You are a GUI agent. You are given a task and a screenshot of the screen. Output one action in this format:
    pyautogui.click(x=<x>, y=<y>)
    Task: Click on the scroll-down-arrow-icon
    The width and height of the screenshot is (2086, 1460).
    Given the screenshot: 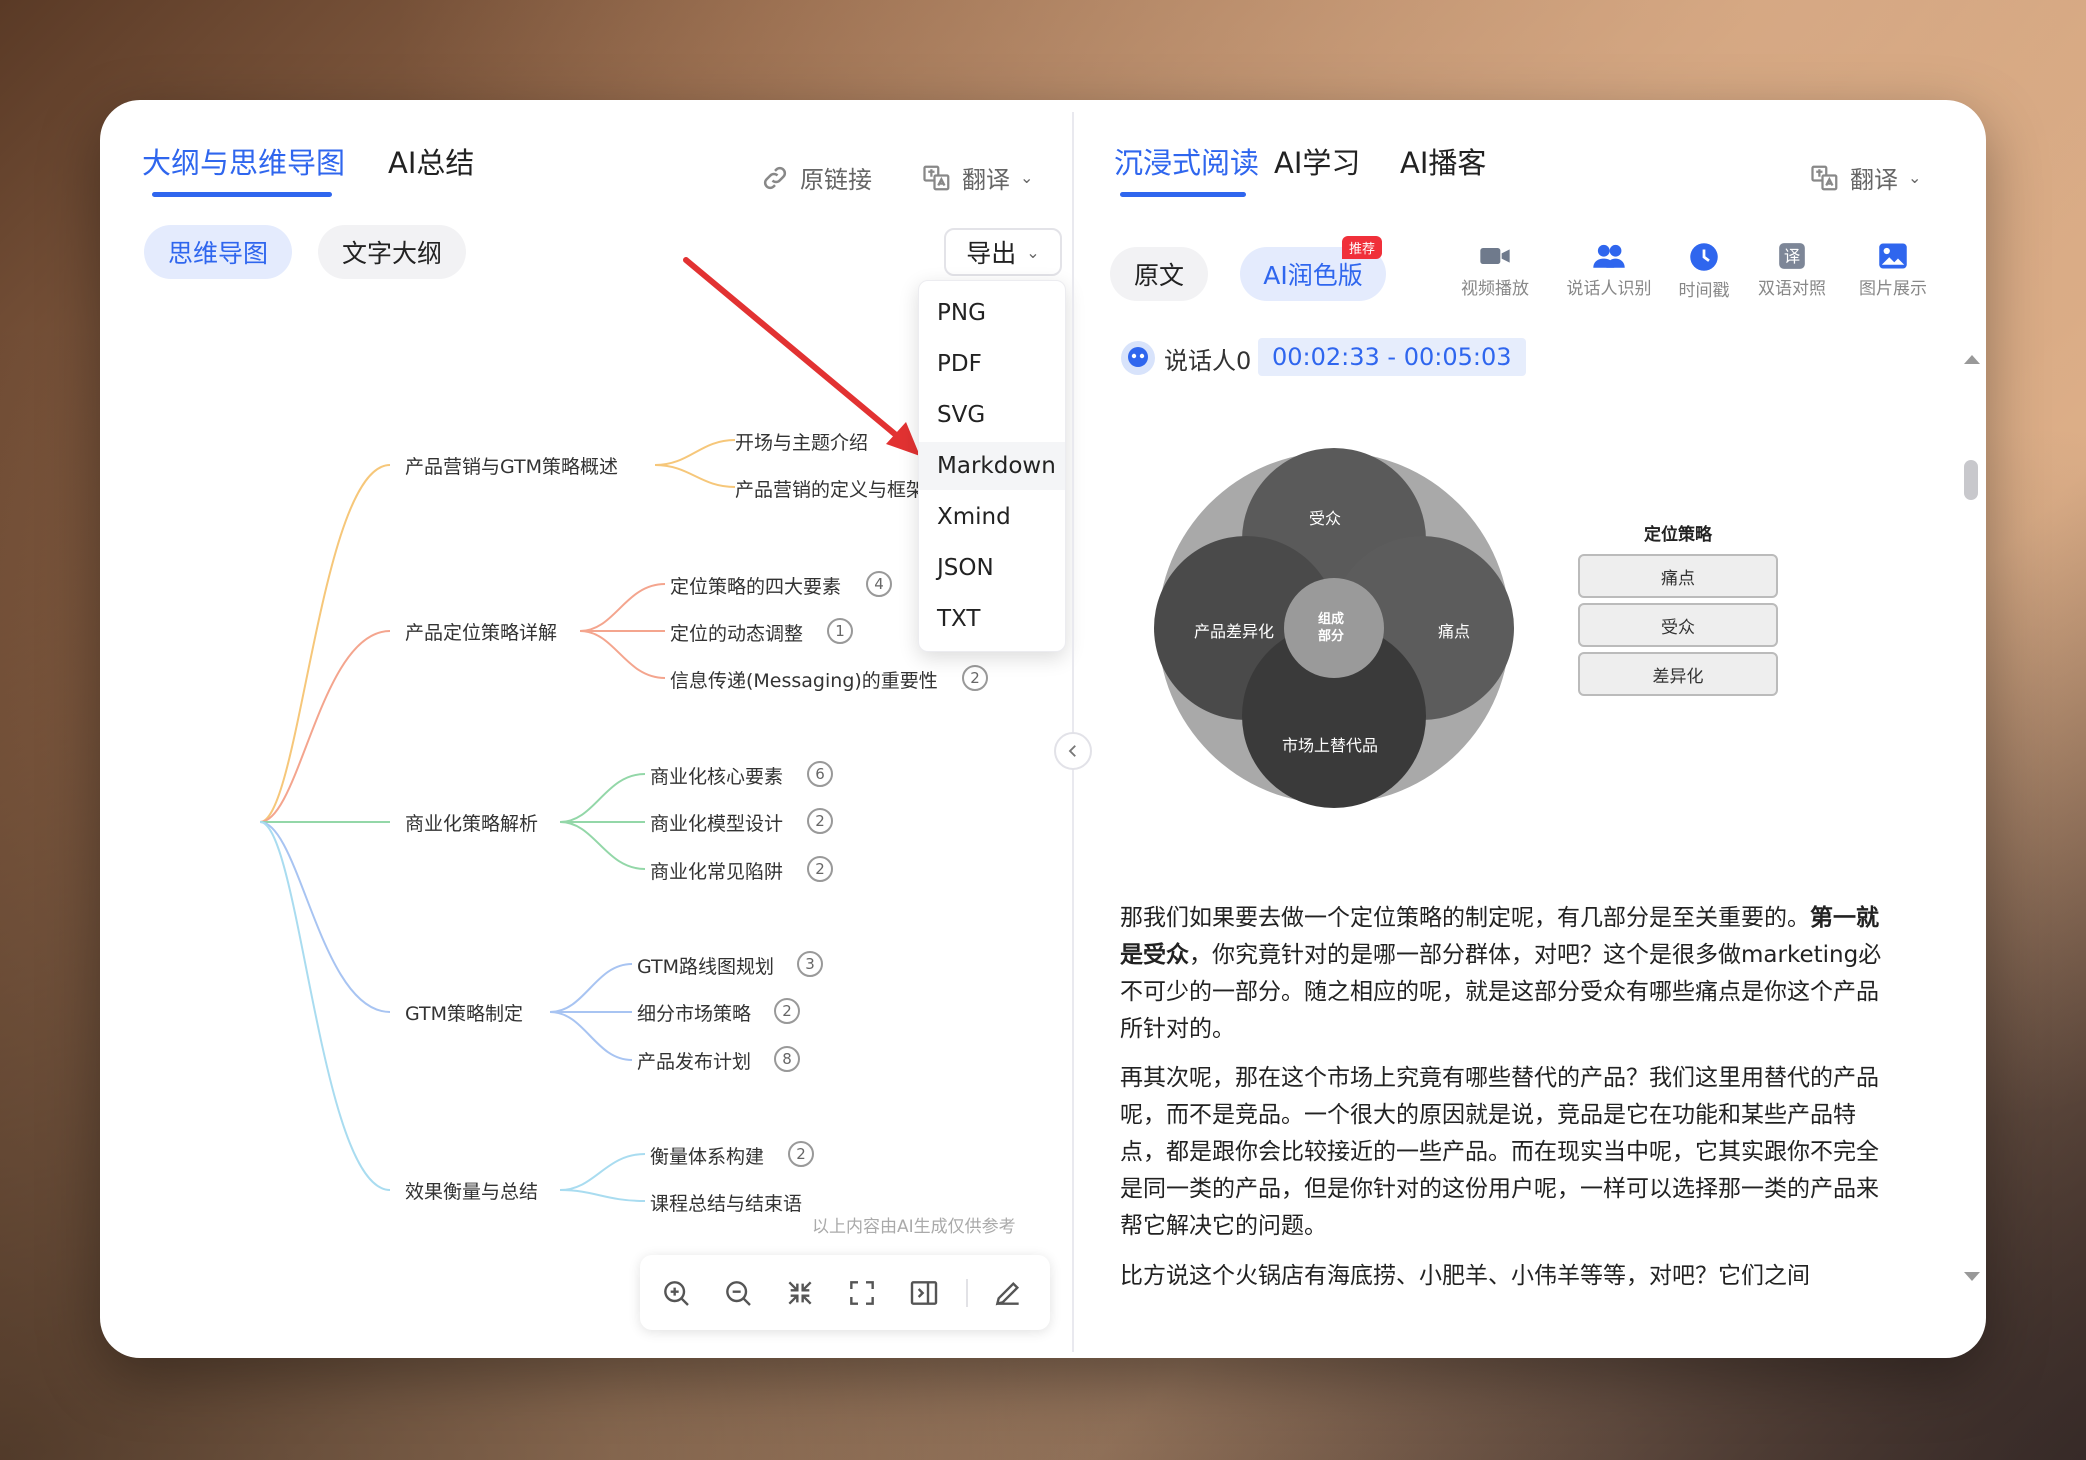 What is the action you would take?
    pyautogui.click(x=1972, y=1277)
    